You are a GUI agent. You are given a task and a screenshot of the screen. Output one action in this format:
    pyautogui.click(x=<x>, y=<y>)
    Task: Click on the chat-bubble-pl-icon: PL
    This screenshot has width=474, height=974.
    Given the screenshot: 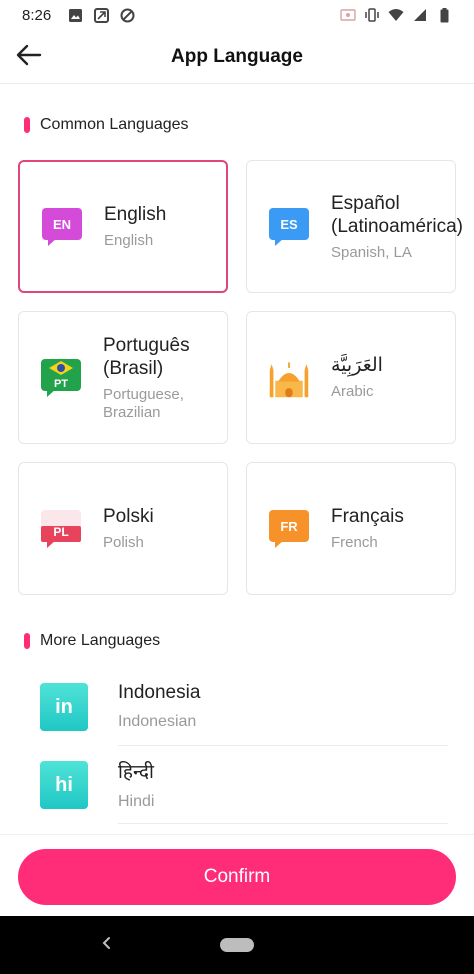 What is the action you would take?
    pyautogui.click(x=61, y=529)
    